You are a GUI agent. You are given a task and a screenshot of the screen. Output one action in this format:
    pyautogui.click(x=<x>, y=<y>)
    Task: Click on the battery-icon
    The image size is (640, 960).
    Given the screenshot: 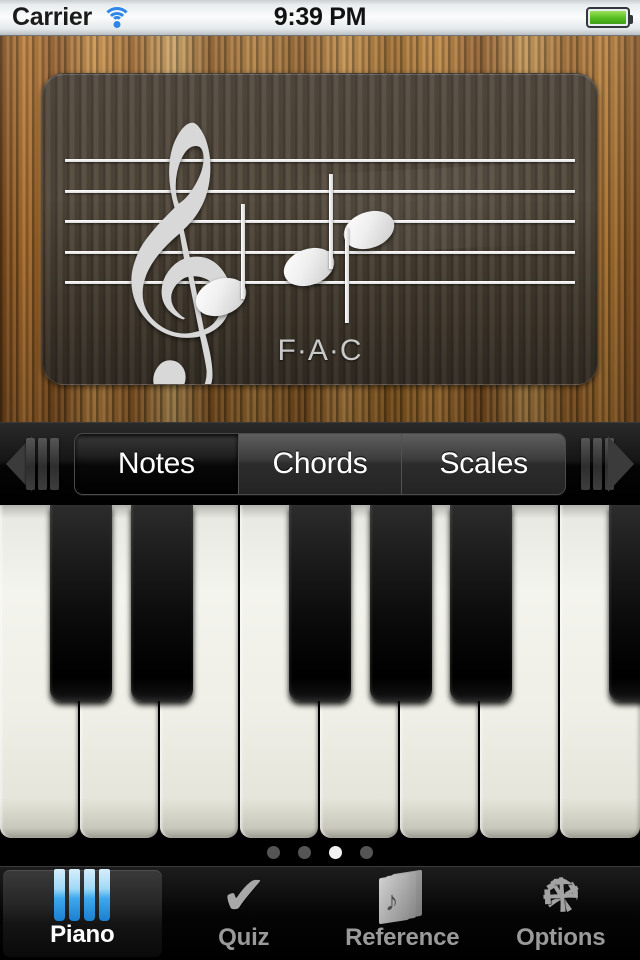 What is the action you would take?
    pyautogui.click(x=609, y=17)
    